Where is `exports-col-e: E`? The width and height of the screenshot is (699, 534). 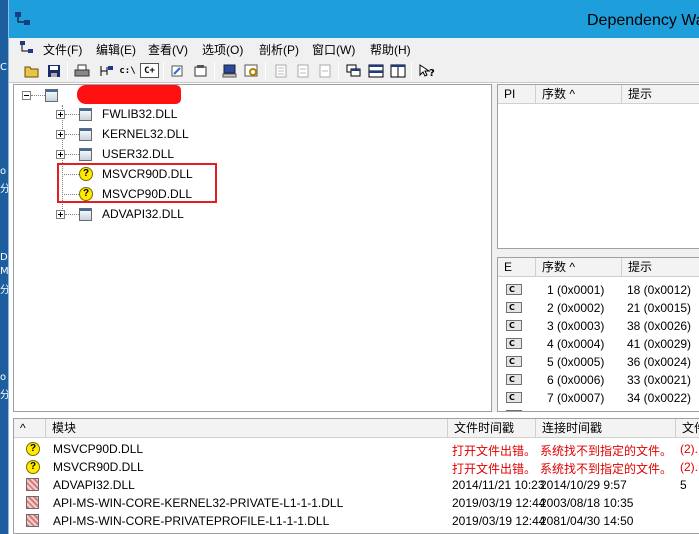
exports-col-e: E is located at coordinates (517, 267).